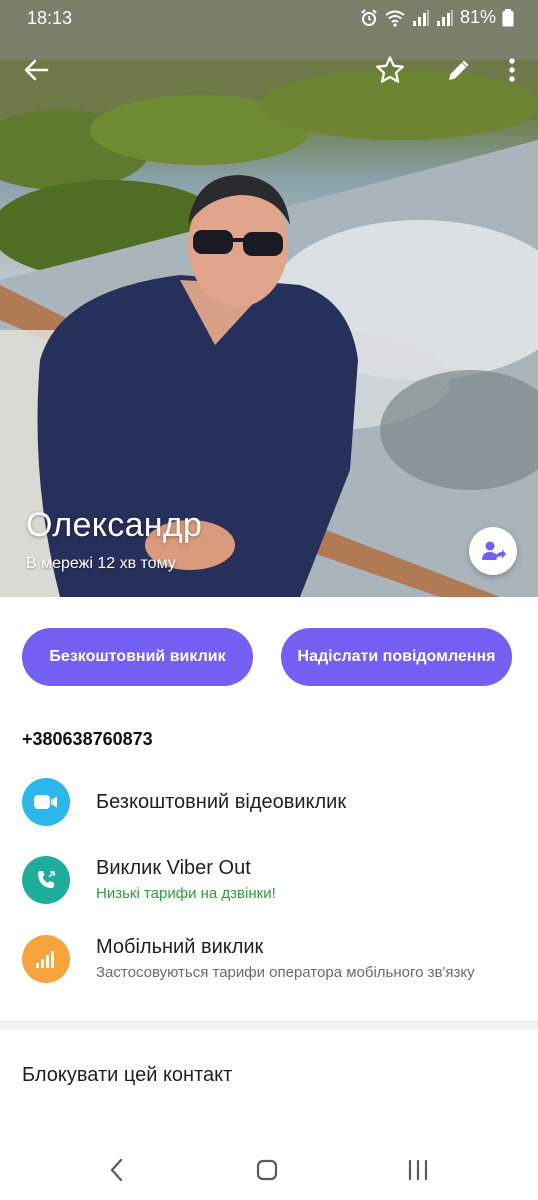 This screenshot has width=538, height=1200. What do you see at coordinates (46, 959) in the screenshot?
I see `signal-bars-icon` at bounding box center [46, 959].